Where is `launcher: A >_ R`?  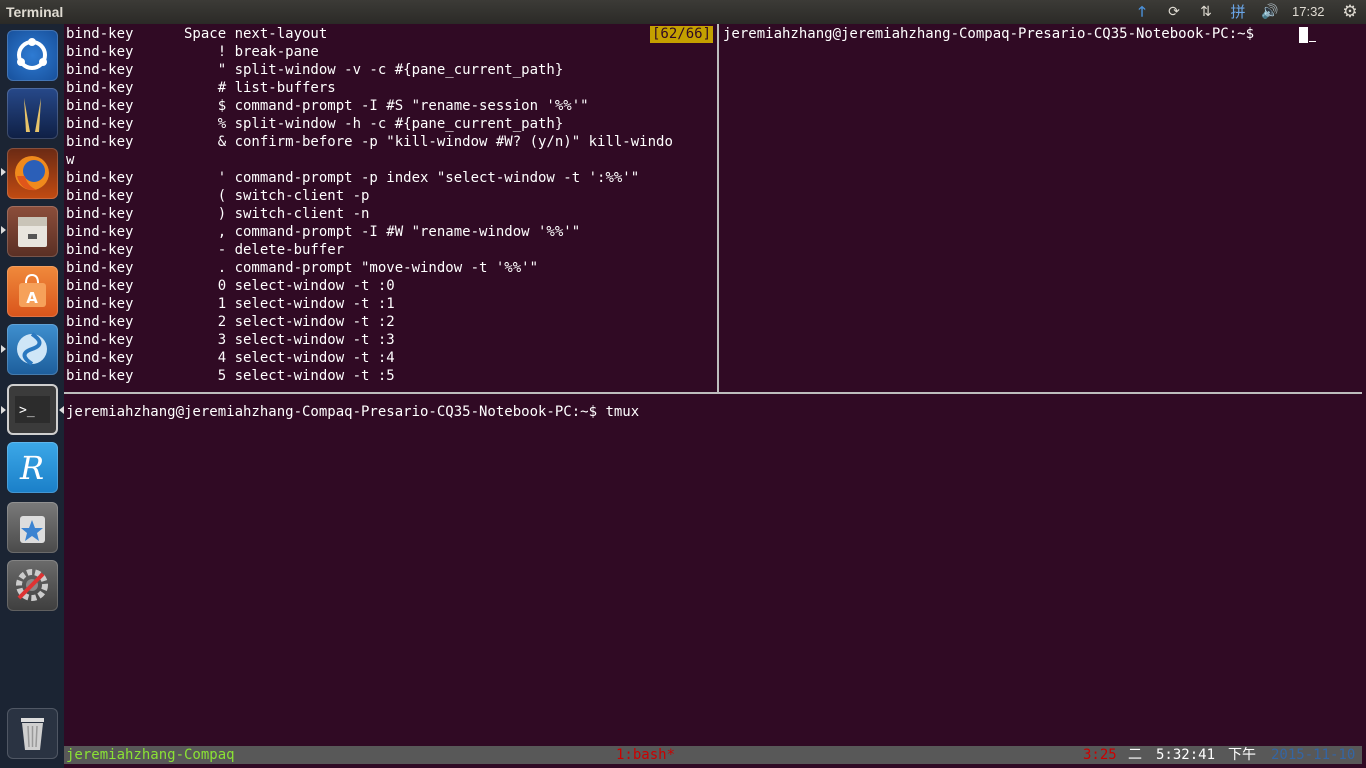
launcher: A >_ R is located at coordinates (32, 396).